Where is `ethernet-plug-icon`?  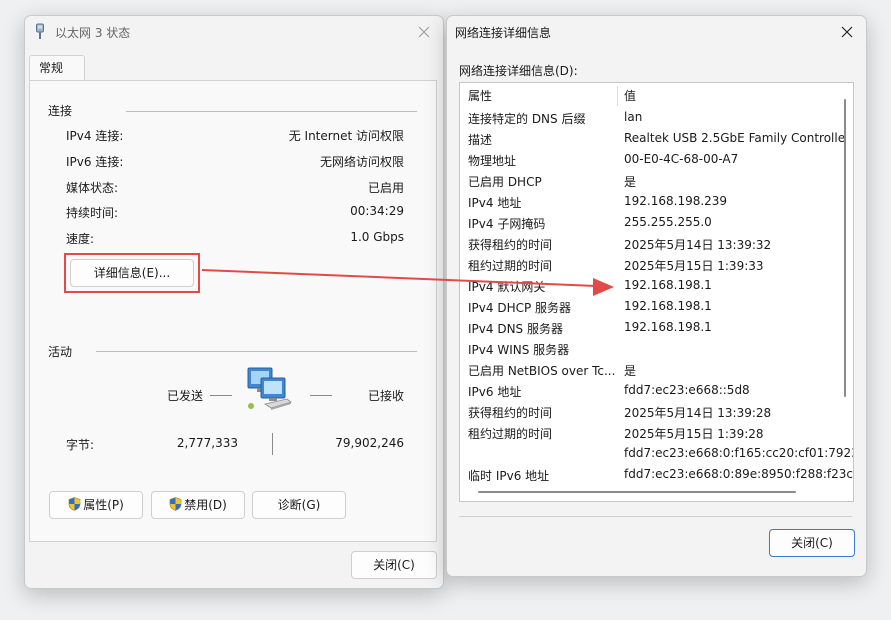
ethernet-plug-icon is located at coordinates (40, 33).